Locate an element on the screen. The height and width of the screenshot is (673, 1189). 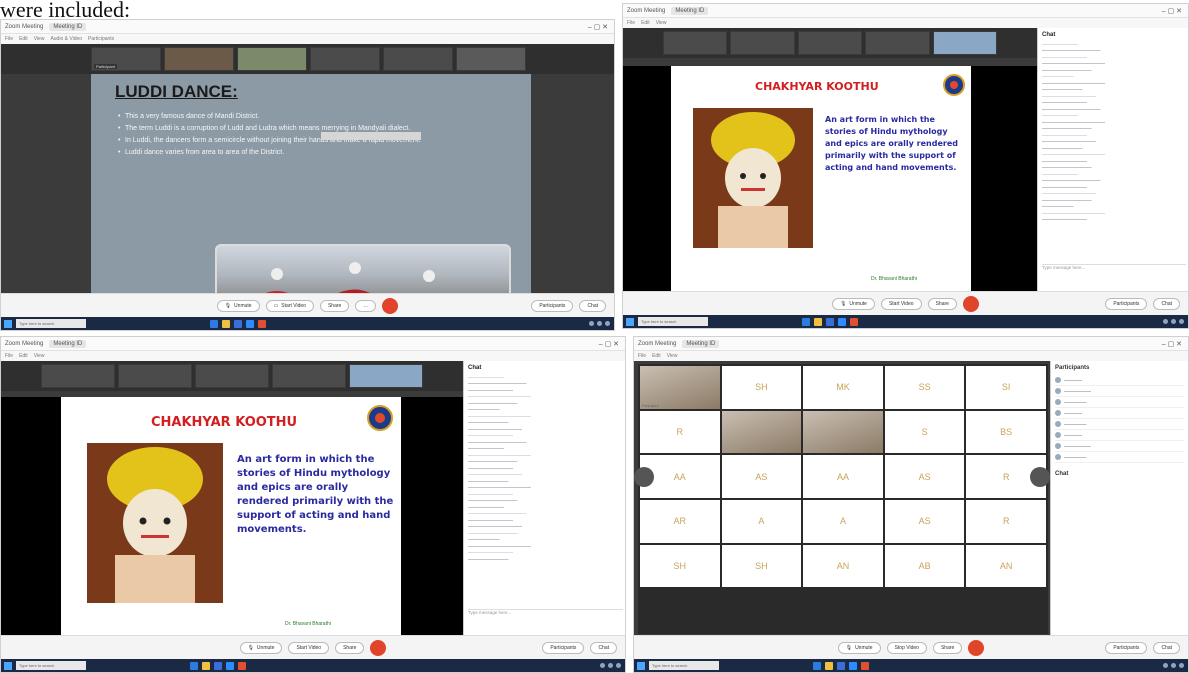
video-tile: S is located at coordinates (924, 432).